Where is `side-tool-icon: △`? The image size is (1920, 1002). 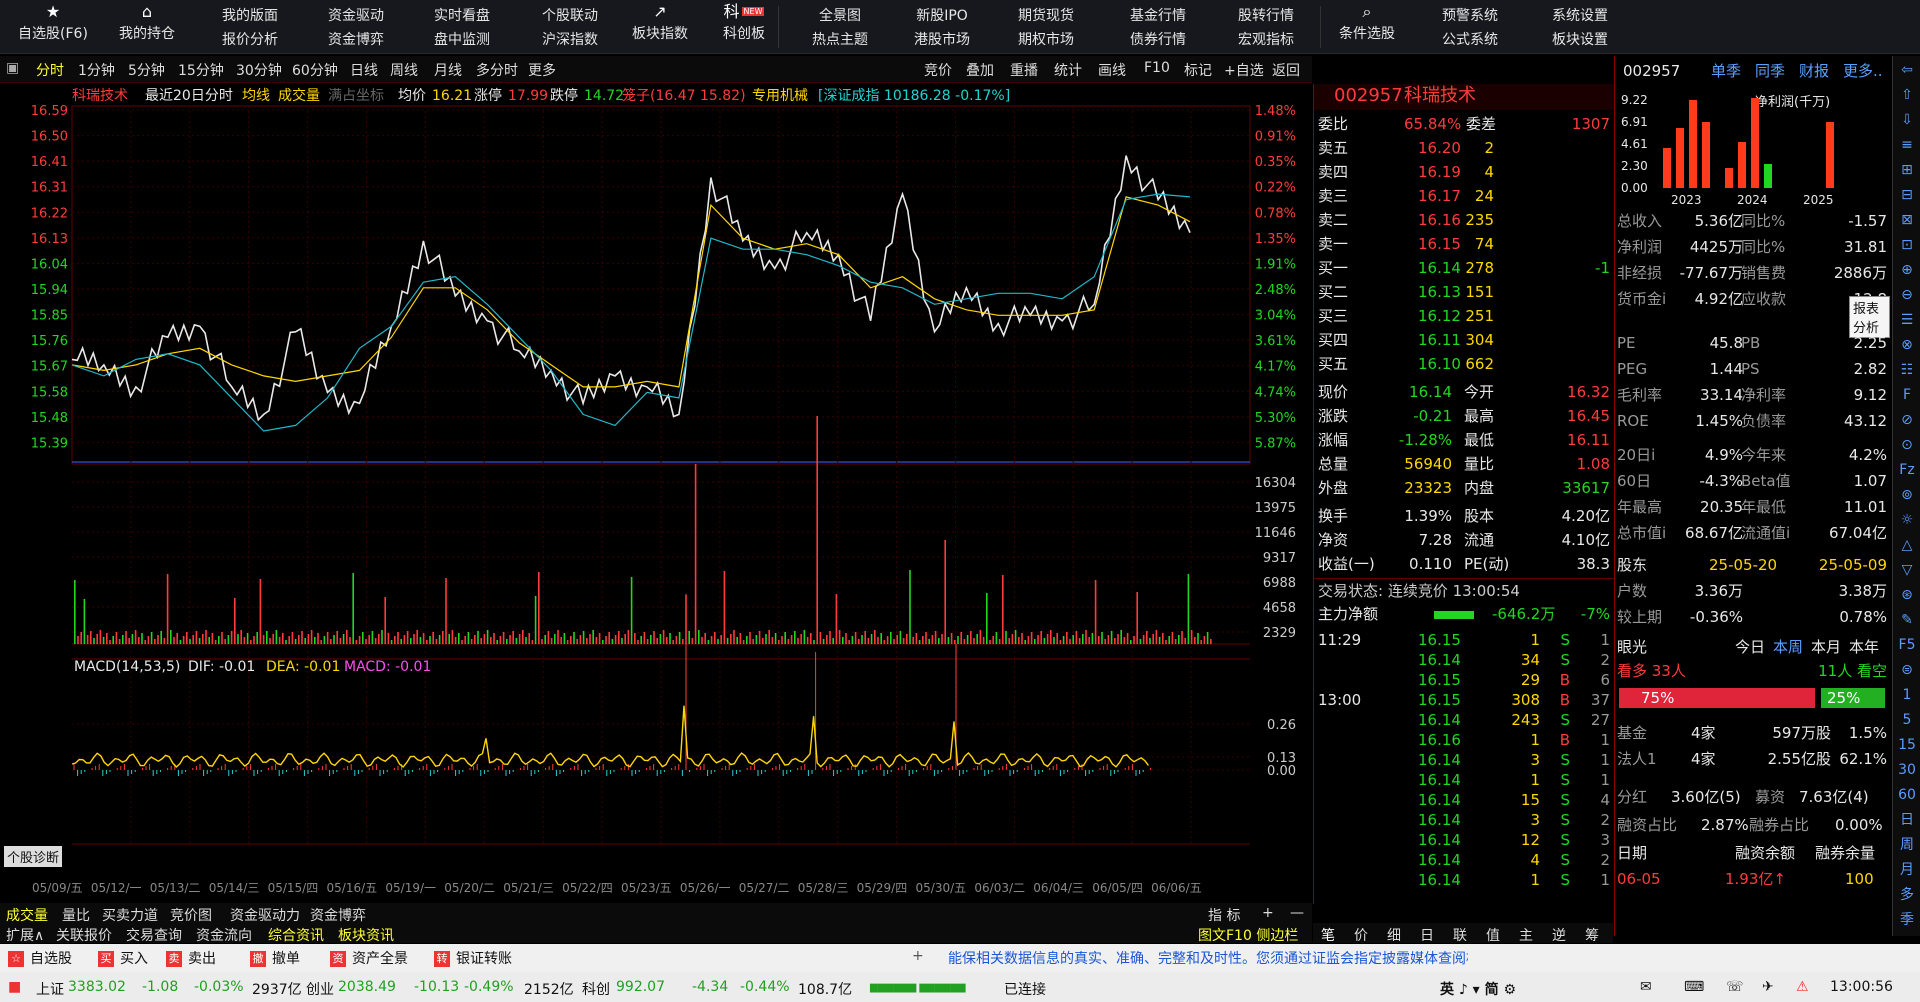 side-tool-icon: △ is located at coordinates (1907, 545).